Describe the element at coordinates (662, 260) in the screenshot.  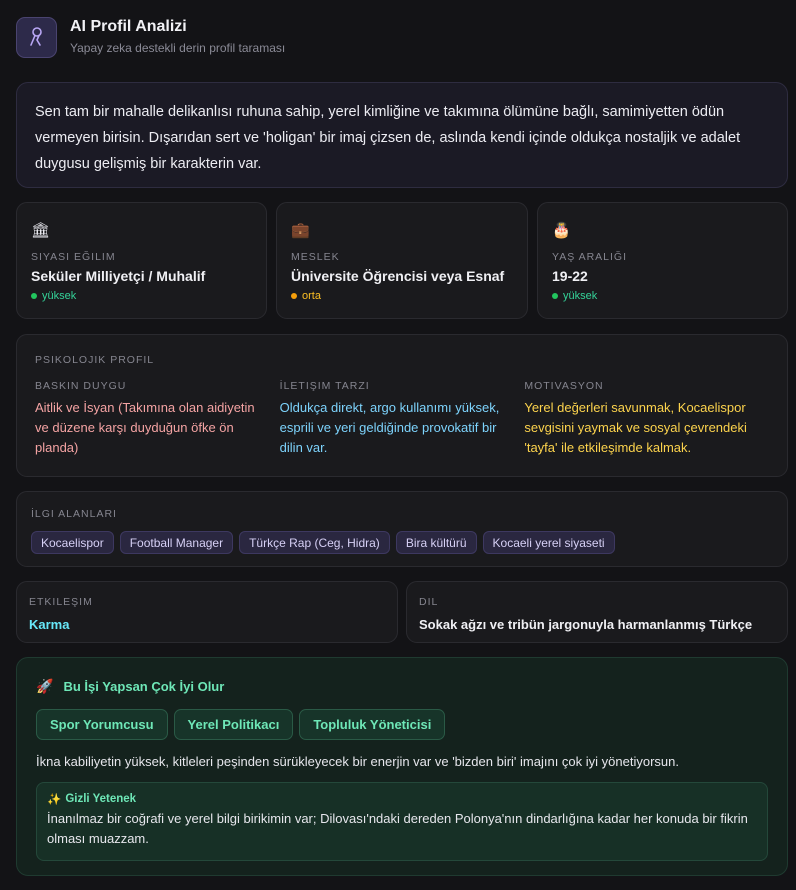
I see `stat-card-age: 🎂 Yaş Aralığı 19-22 yüksek` at that location.